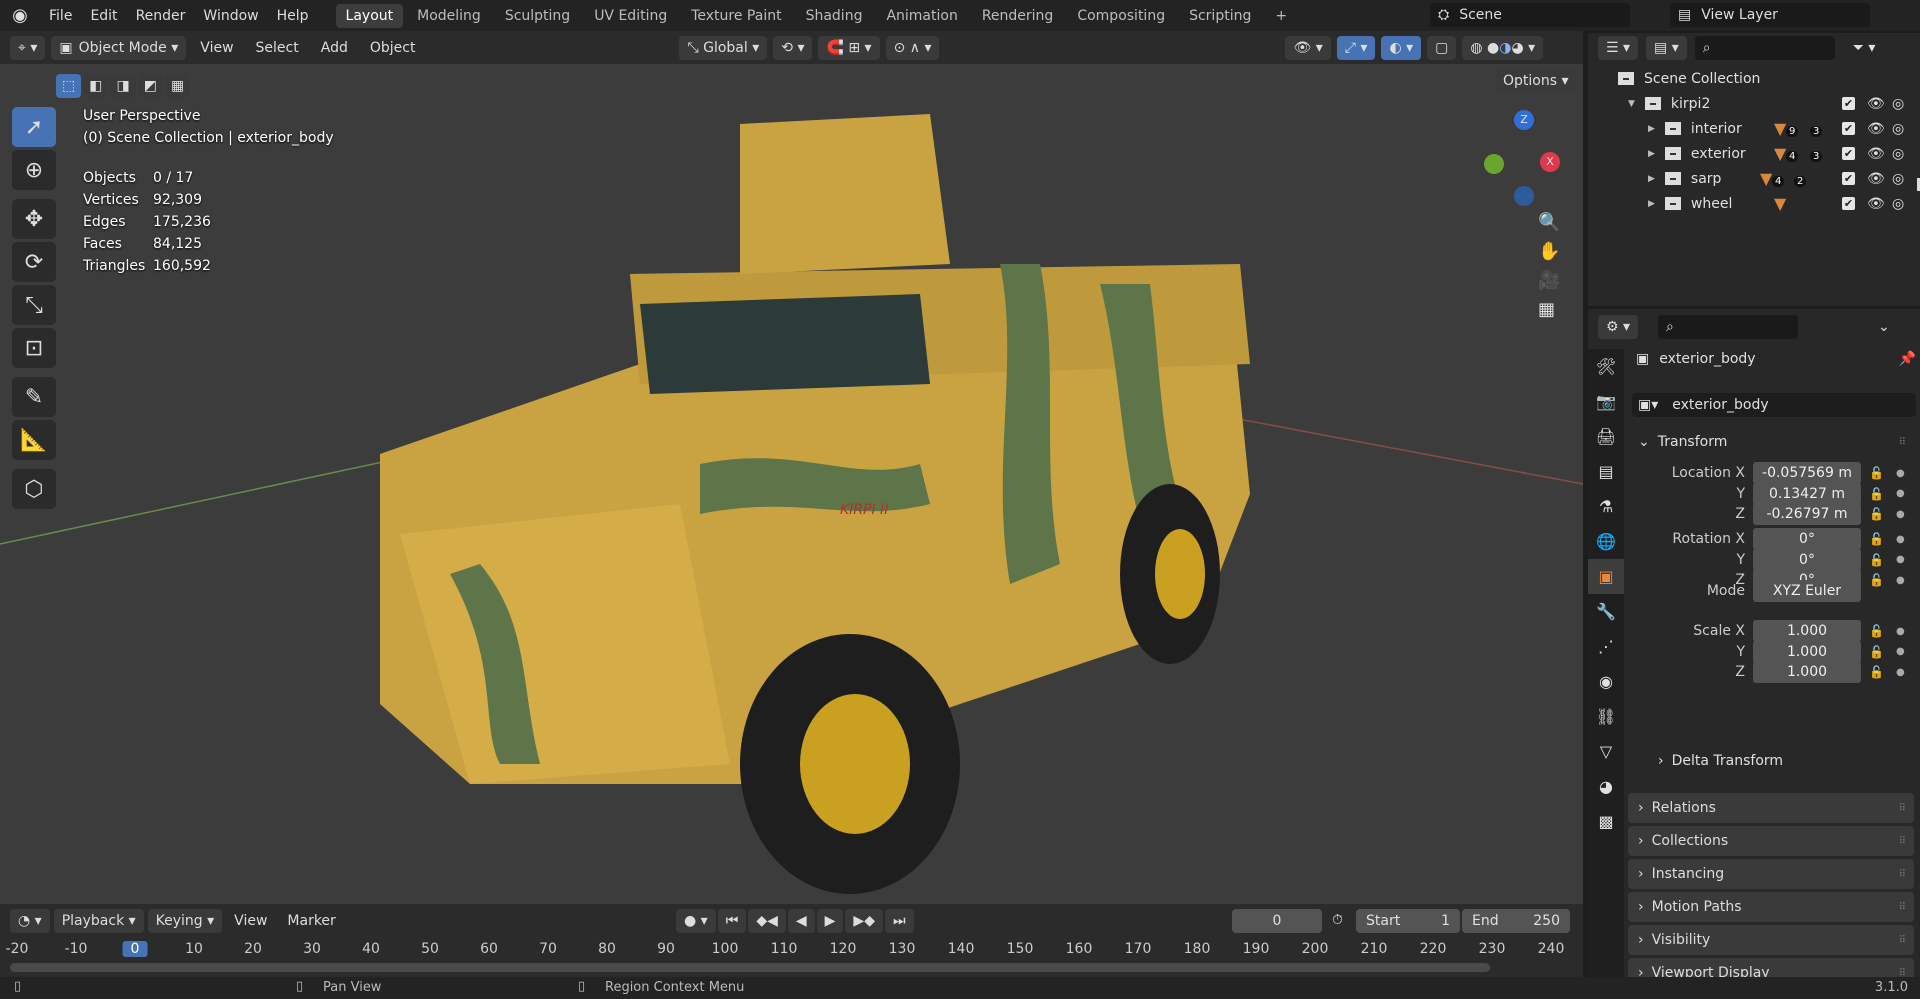 Image resolution: width=1920 pixels, height=999 pixels. What do you see at coordinates (1121, 16) in the screenshot?
I see `tab-compositing: Compositing` at bounding box center [1121, 16].